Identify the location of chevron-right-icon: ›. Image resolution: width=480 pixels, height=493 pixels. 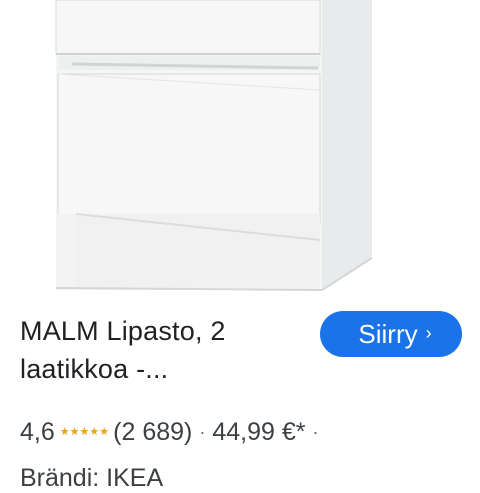
(428, 332).